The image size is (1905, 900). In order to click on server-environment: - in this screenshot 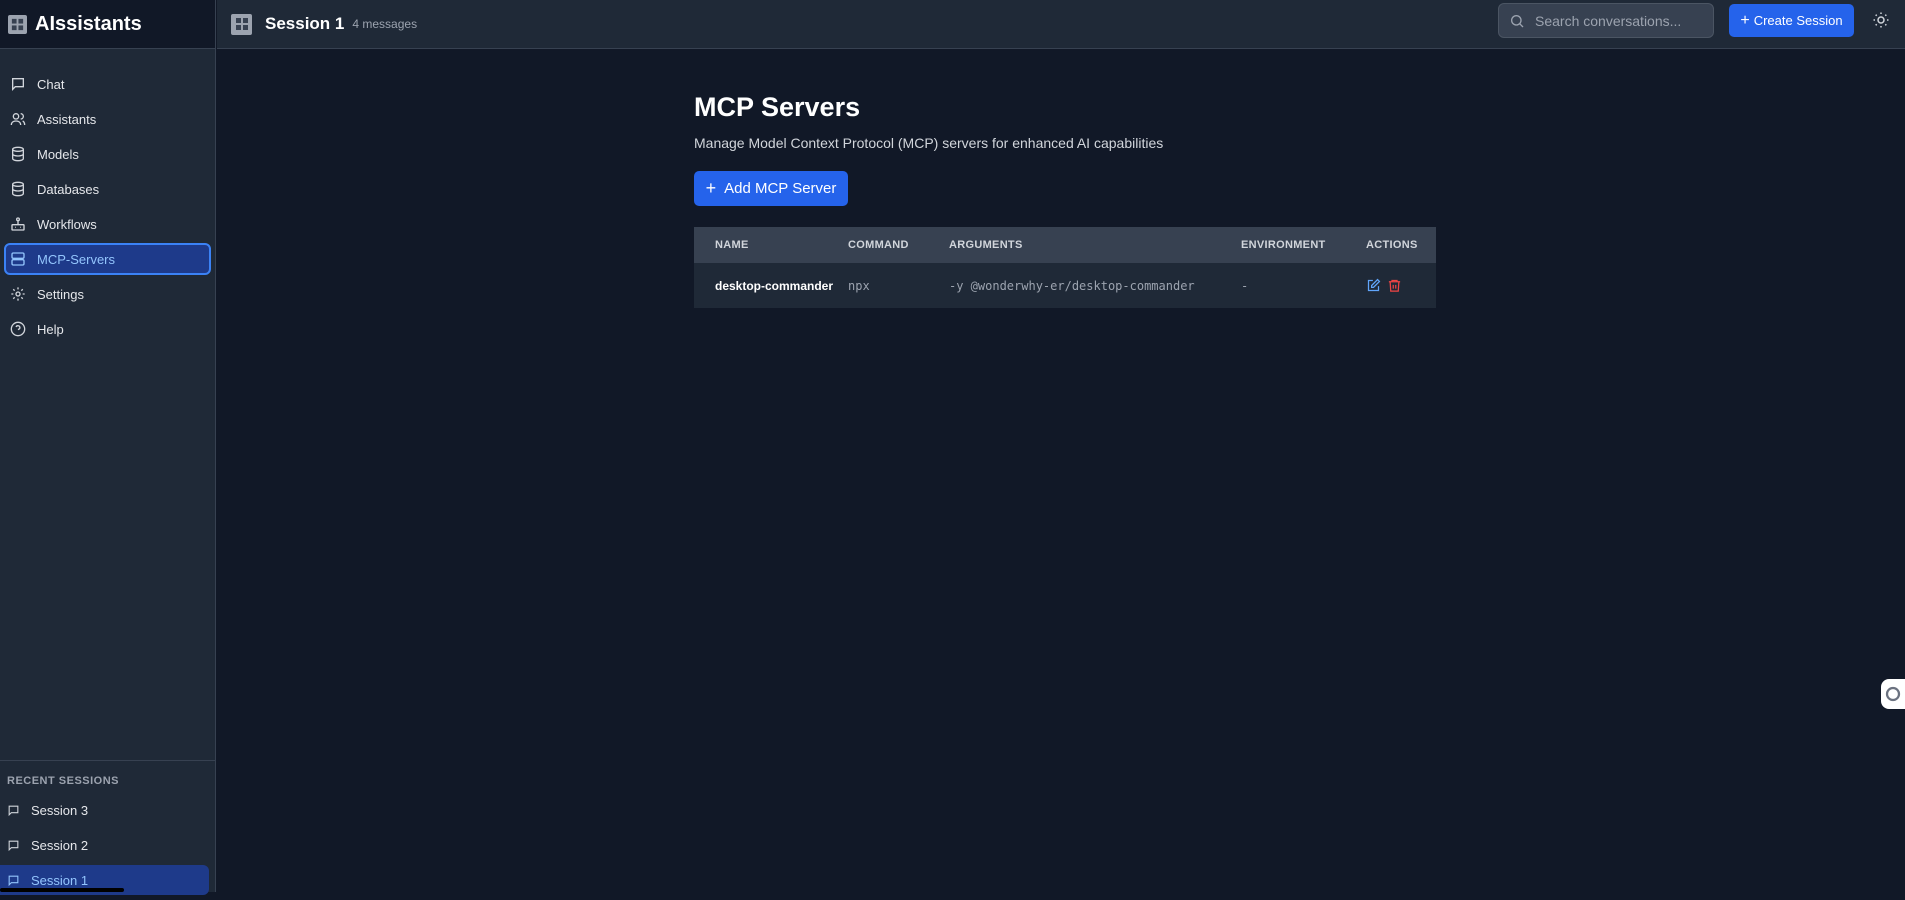, I will do `click(1245, 285)`.